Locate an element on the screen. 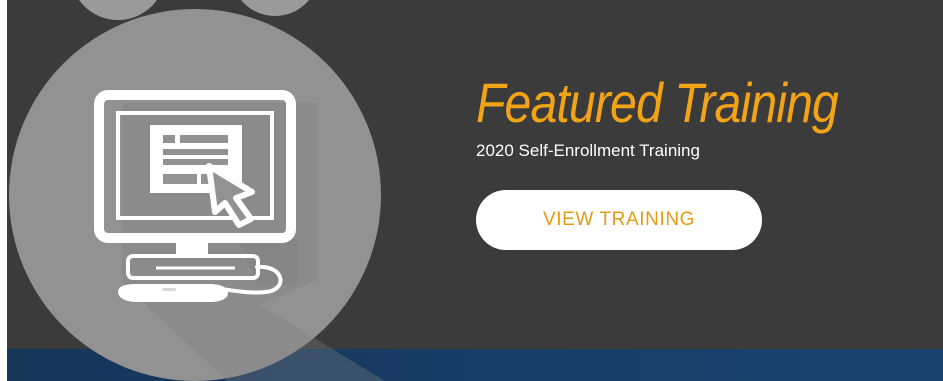  training-subtitle: 2020 Self-Enrollment Training is located at coordinates (588, 150).